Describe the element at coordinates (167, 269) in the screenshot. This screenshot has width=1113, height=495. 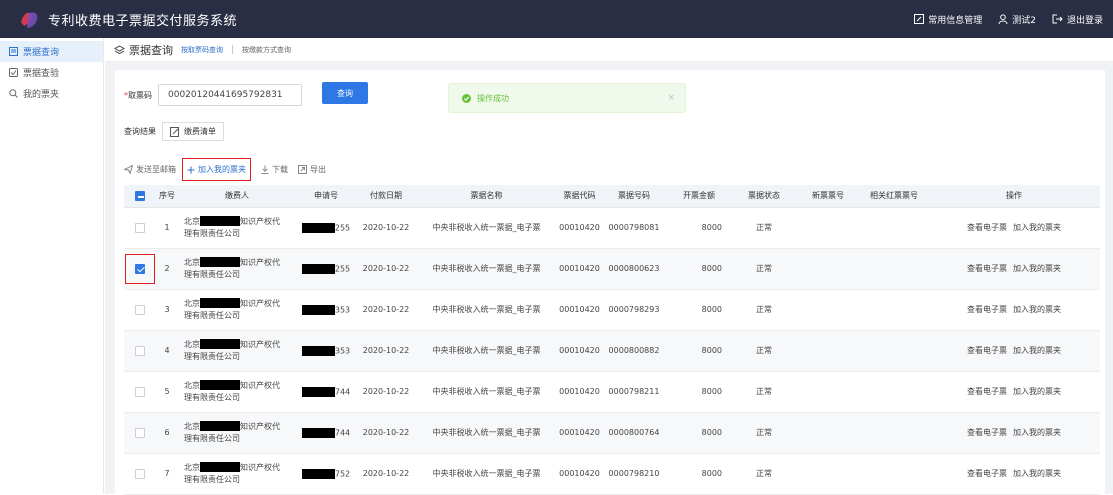
I see `cell-no: 2` at that location.